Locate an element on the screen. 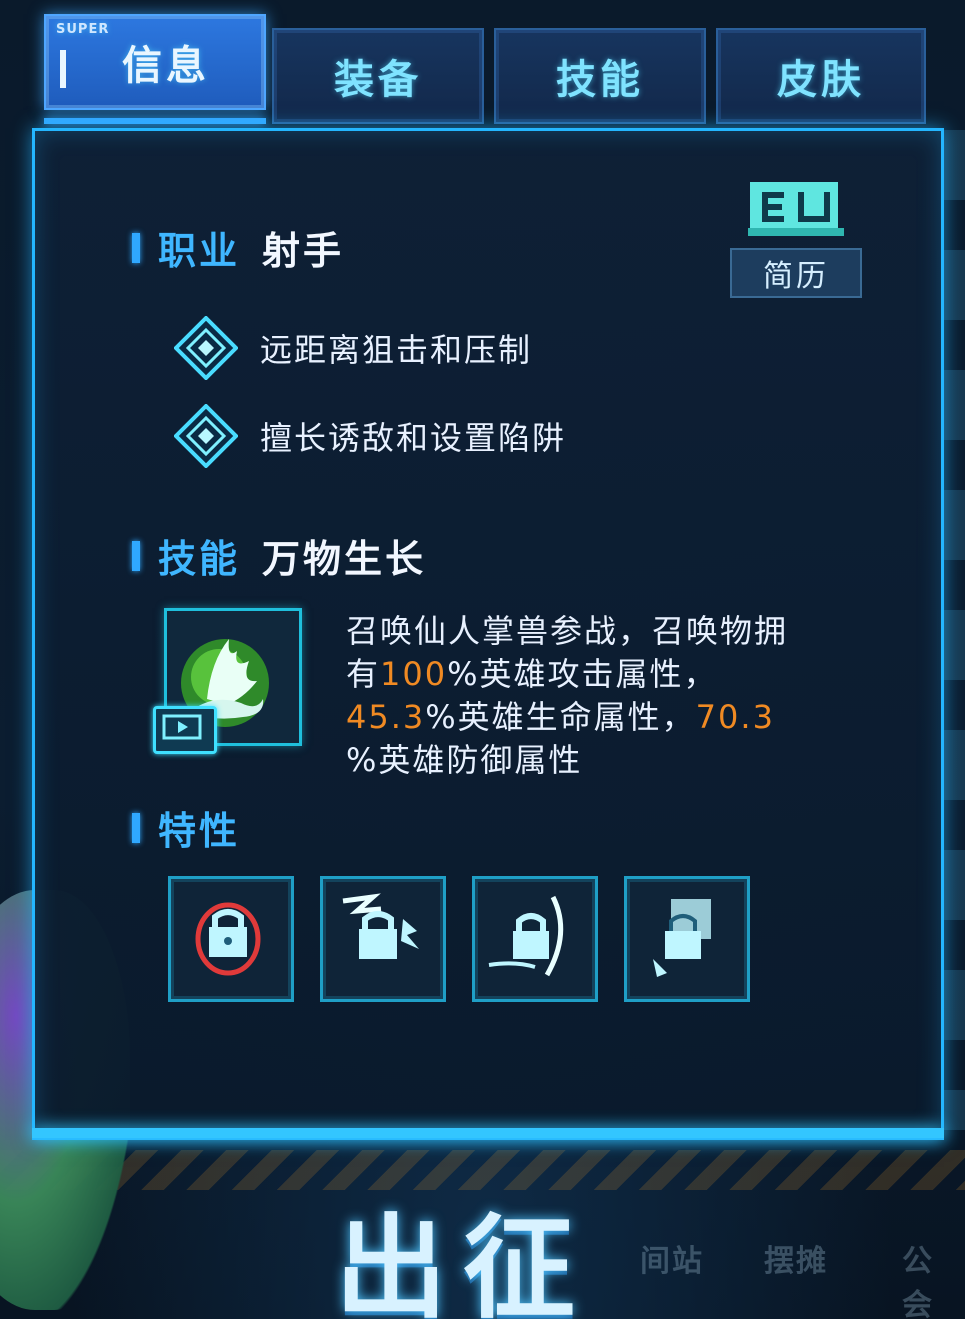  nav-guild: 公会 is located at coordinates (933, 1277).